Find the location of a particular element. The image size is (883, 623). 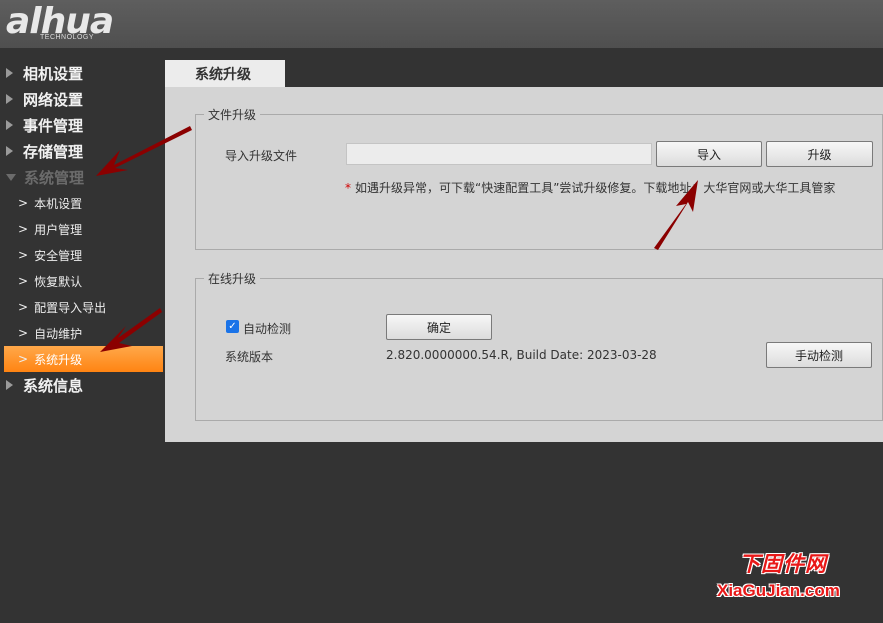

sidebar-item-event-management: 事件管理 is located at coordinates (81, 125).